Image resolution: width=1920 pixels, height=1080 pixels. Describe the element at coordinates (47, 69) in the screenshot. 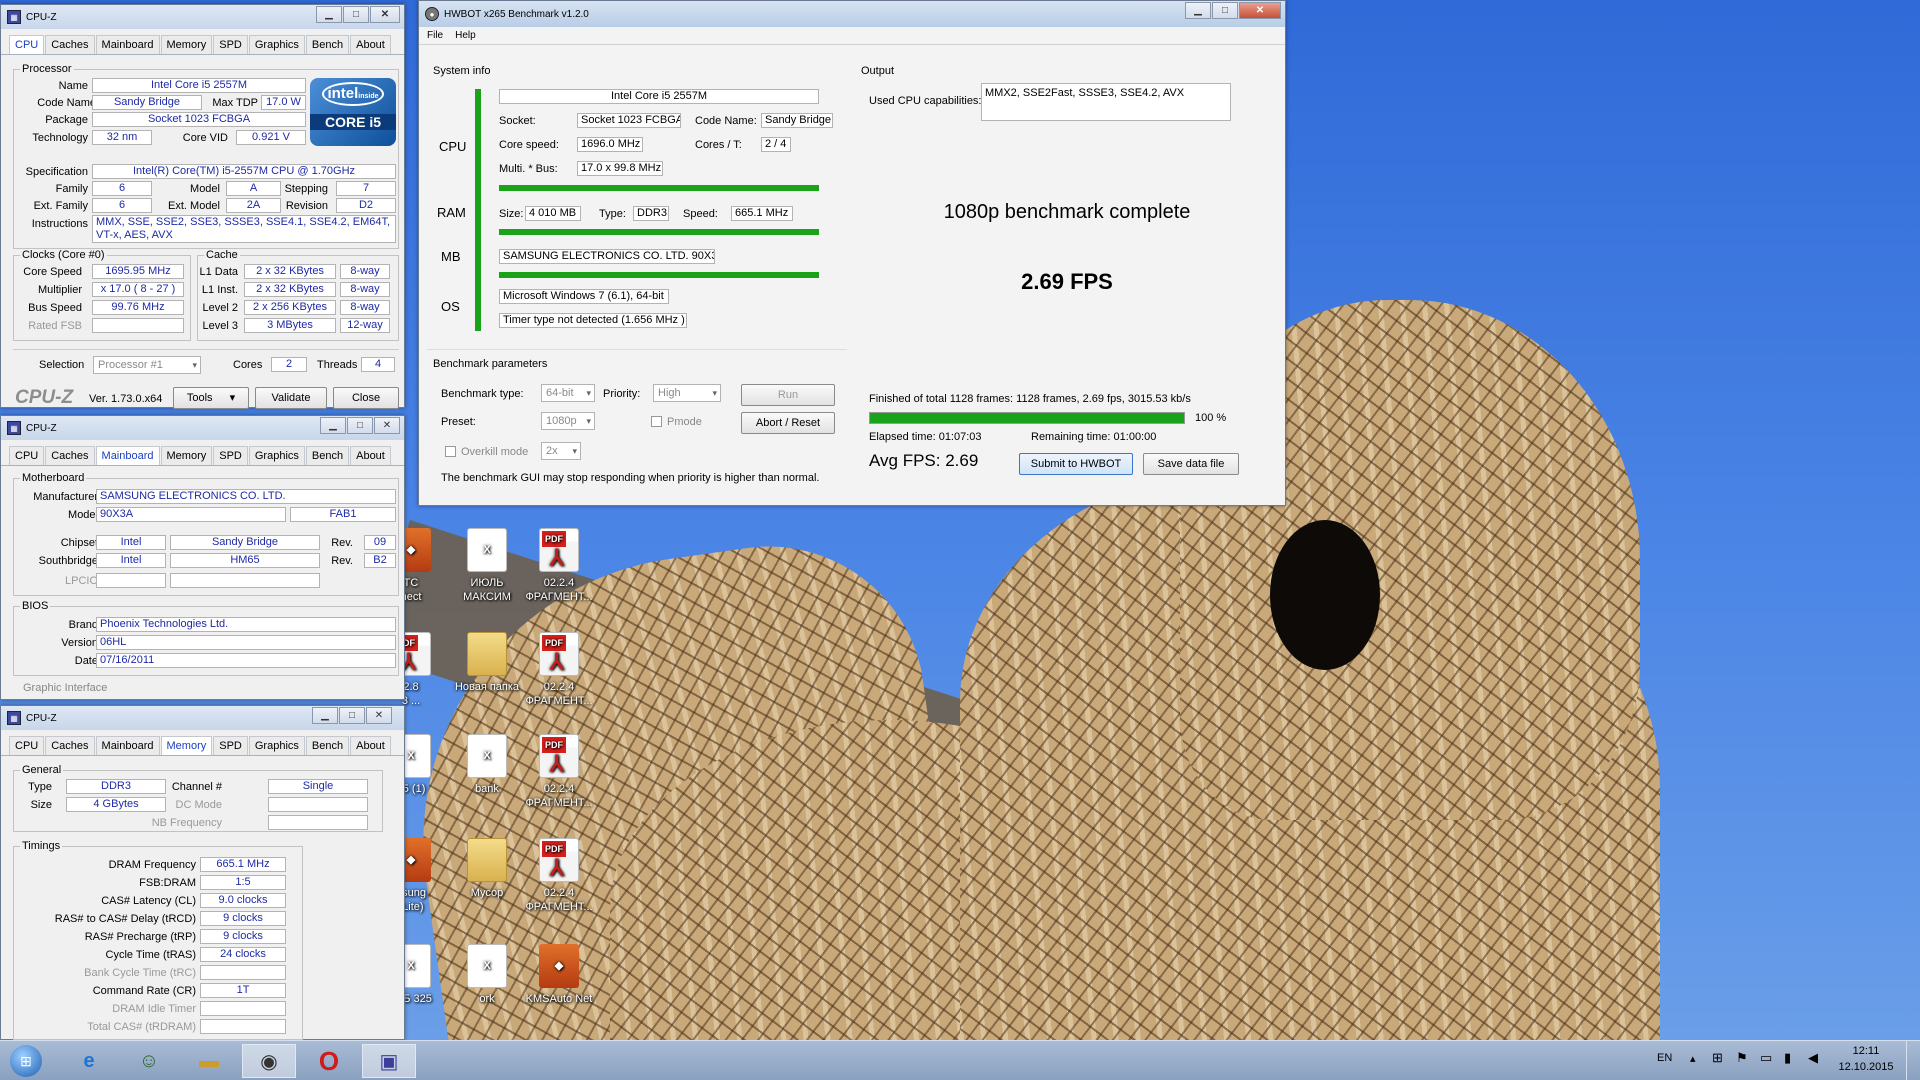

I see `group-label: Processor` at that location.